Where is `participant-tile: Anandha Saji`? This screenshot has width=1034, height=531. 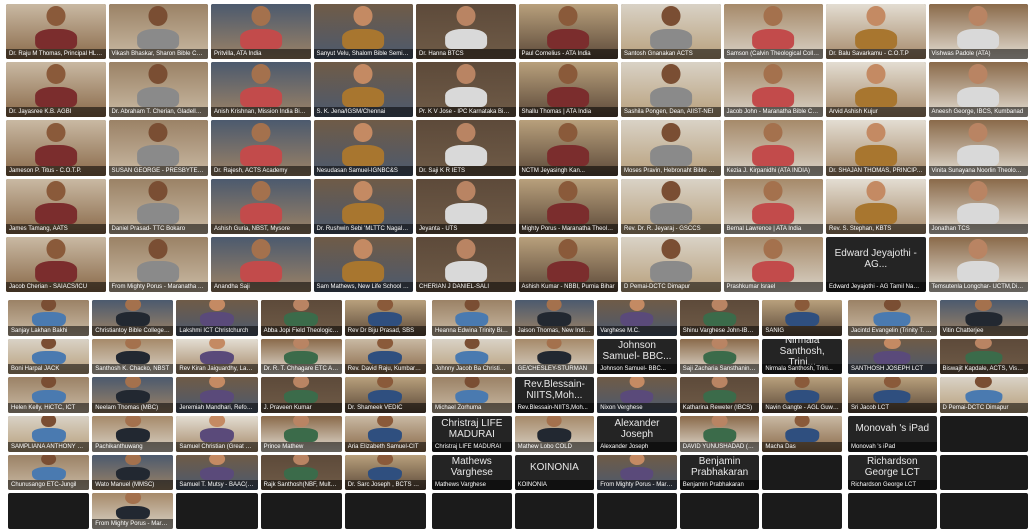
participant-tile: Anandha Saji is located at coordinates (261, 264).